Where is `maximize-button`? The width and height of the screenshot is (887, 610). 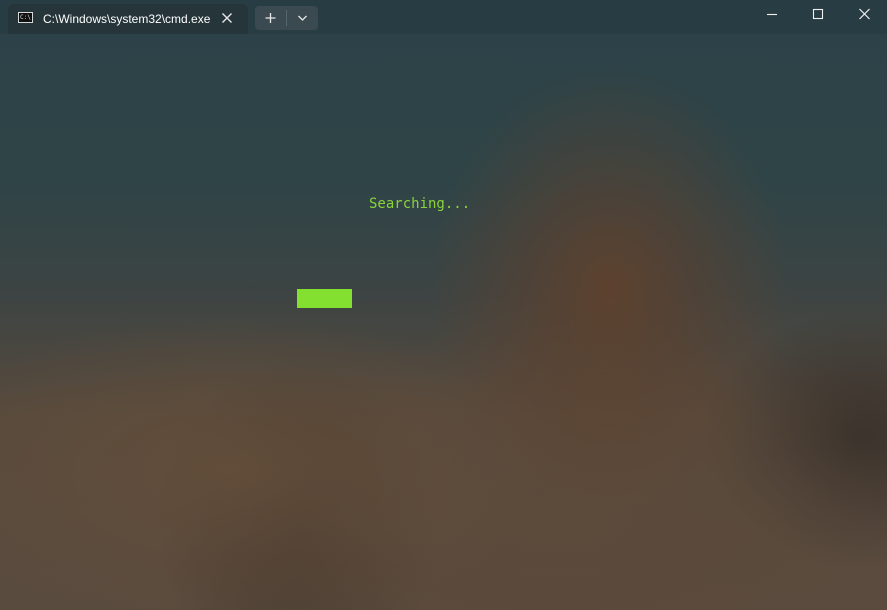 maximize-button is located at coordinates (818, 15).